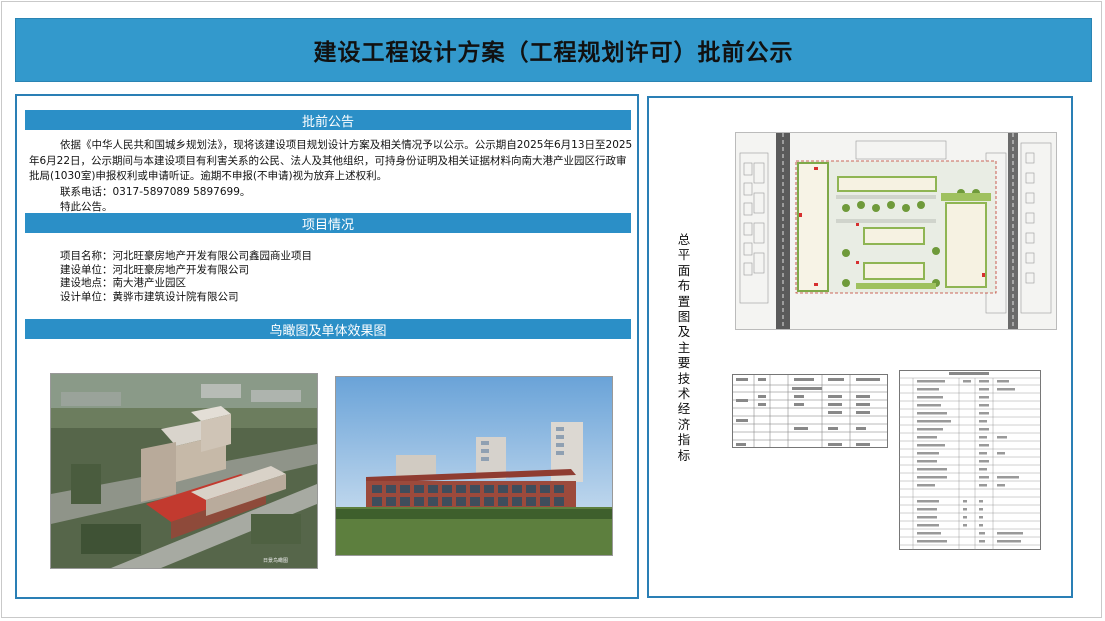  Describe the element at coordinates (154, 269) in the screenshot. I see `project-developer: 建设单位：河北旺豪房地产开发有限公司` at that location.